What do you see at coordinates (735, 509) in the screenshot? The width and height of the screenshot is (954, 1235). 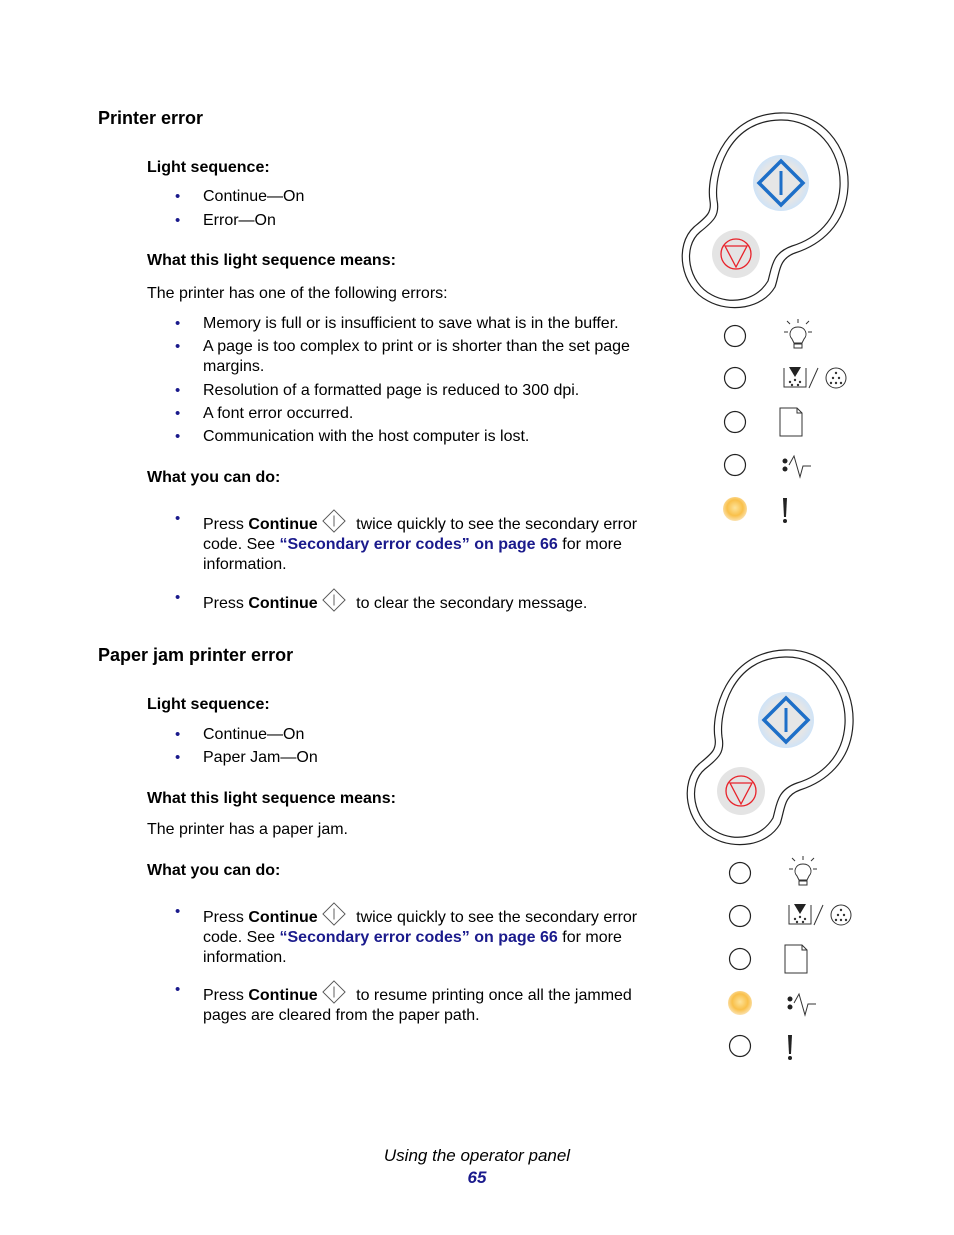 I see `error-light-on` at bounding box center [735, 509].